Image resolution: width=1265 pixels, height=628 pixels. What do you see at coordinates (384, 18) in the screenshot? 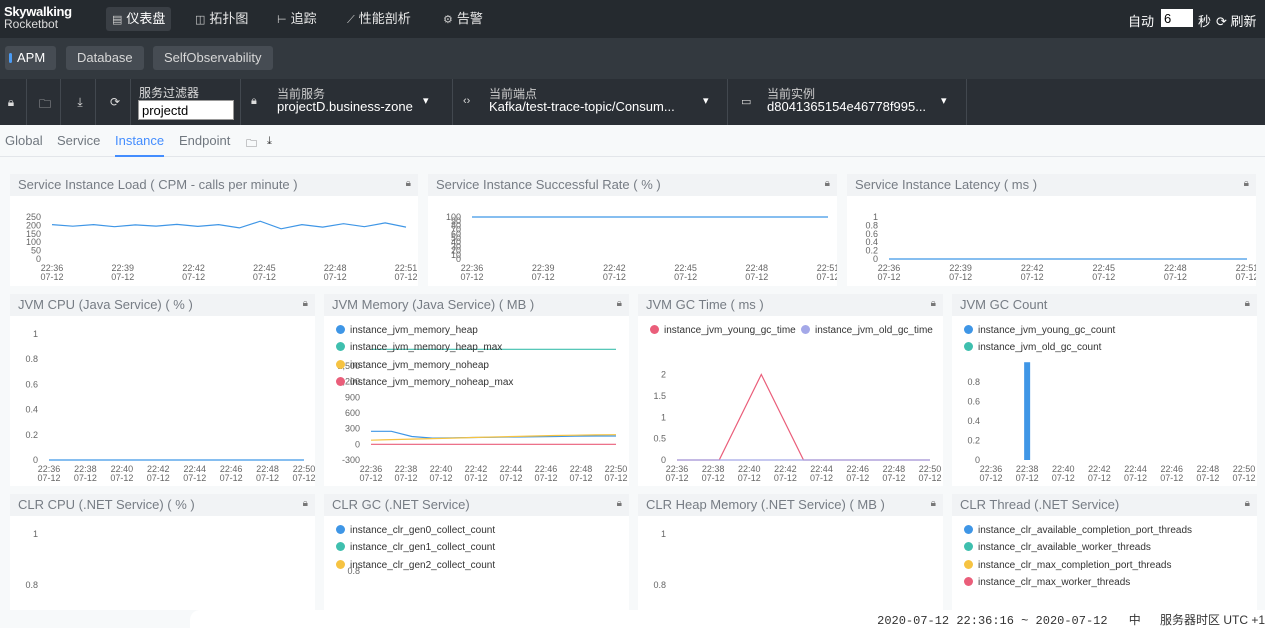
I see `nav-profile-label: 性能剖析` at bounding box center [384, 18].